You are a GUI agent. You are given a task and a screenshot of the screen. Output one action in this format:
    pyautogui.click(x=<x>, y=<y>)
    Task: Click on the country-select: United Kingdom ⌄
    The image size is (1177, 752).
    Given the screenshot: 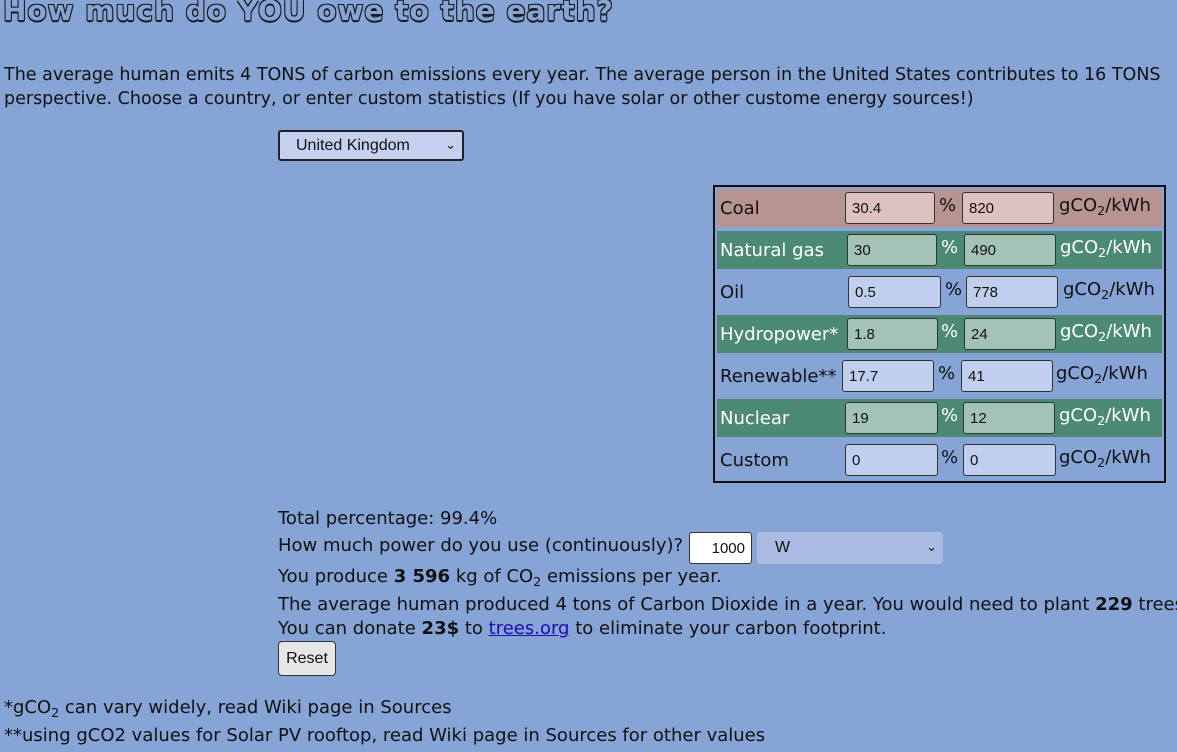 What is the action you would take?
    pyautogui.click(x=371, y=145)
    